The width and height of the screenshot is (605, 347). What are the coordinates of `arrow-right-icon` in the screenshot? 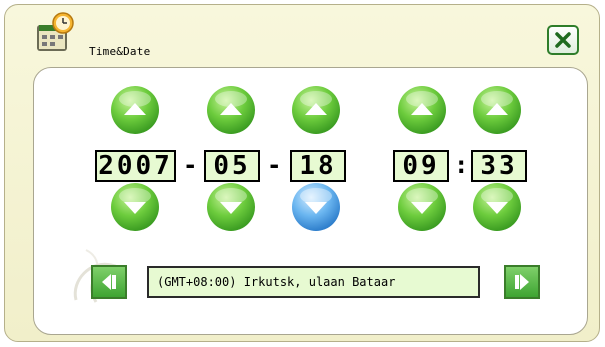 It's located at (522, 282).